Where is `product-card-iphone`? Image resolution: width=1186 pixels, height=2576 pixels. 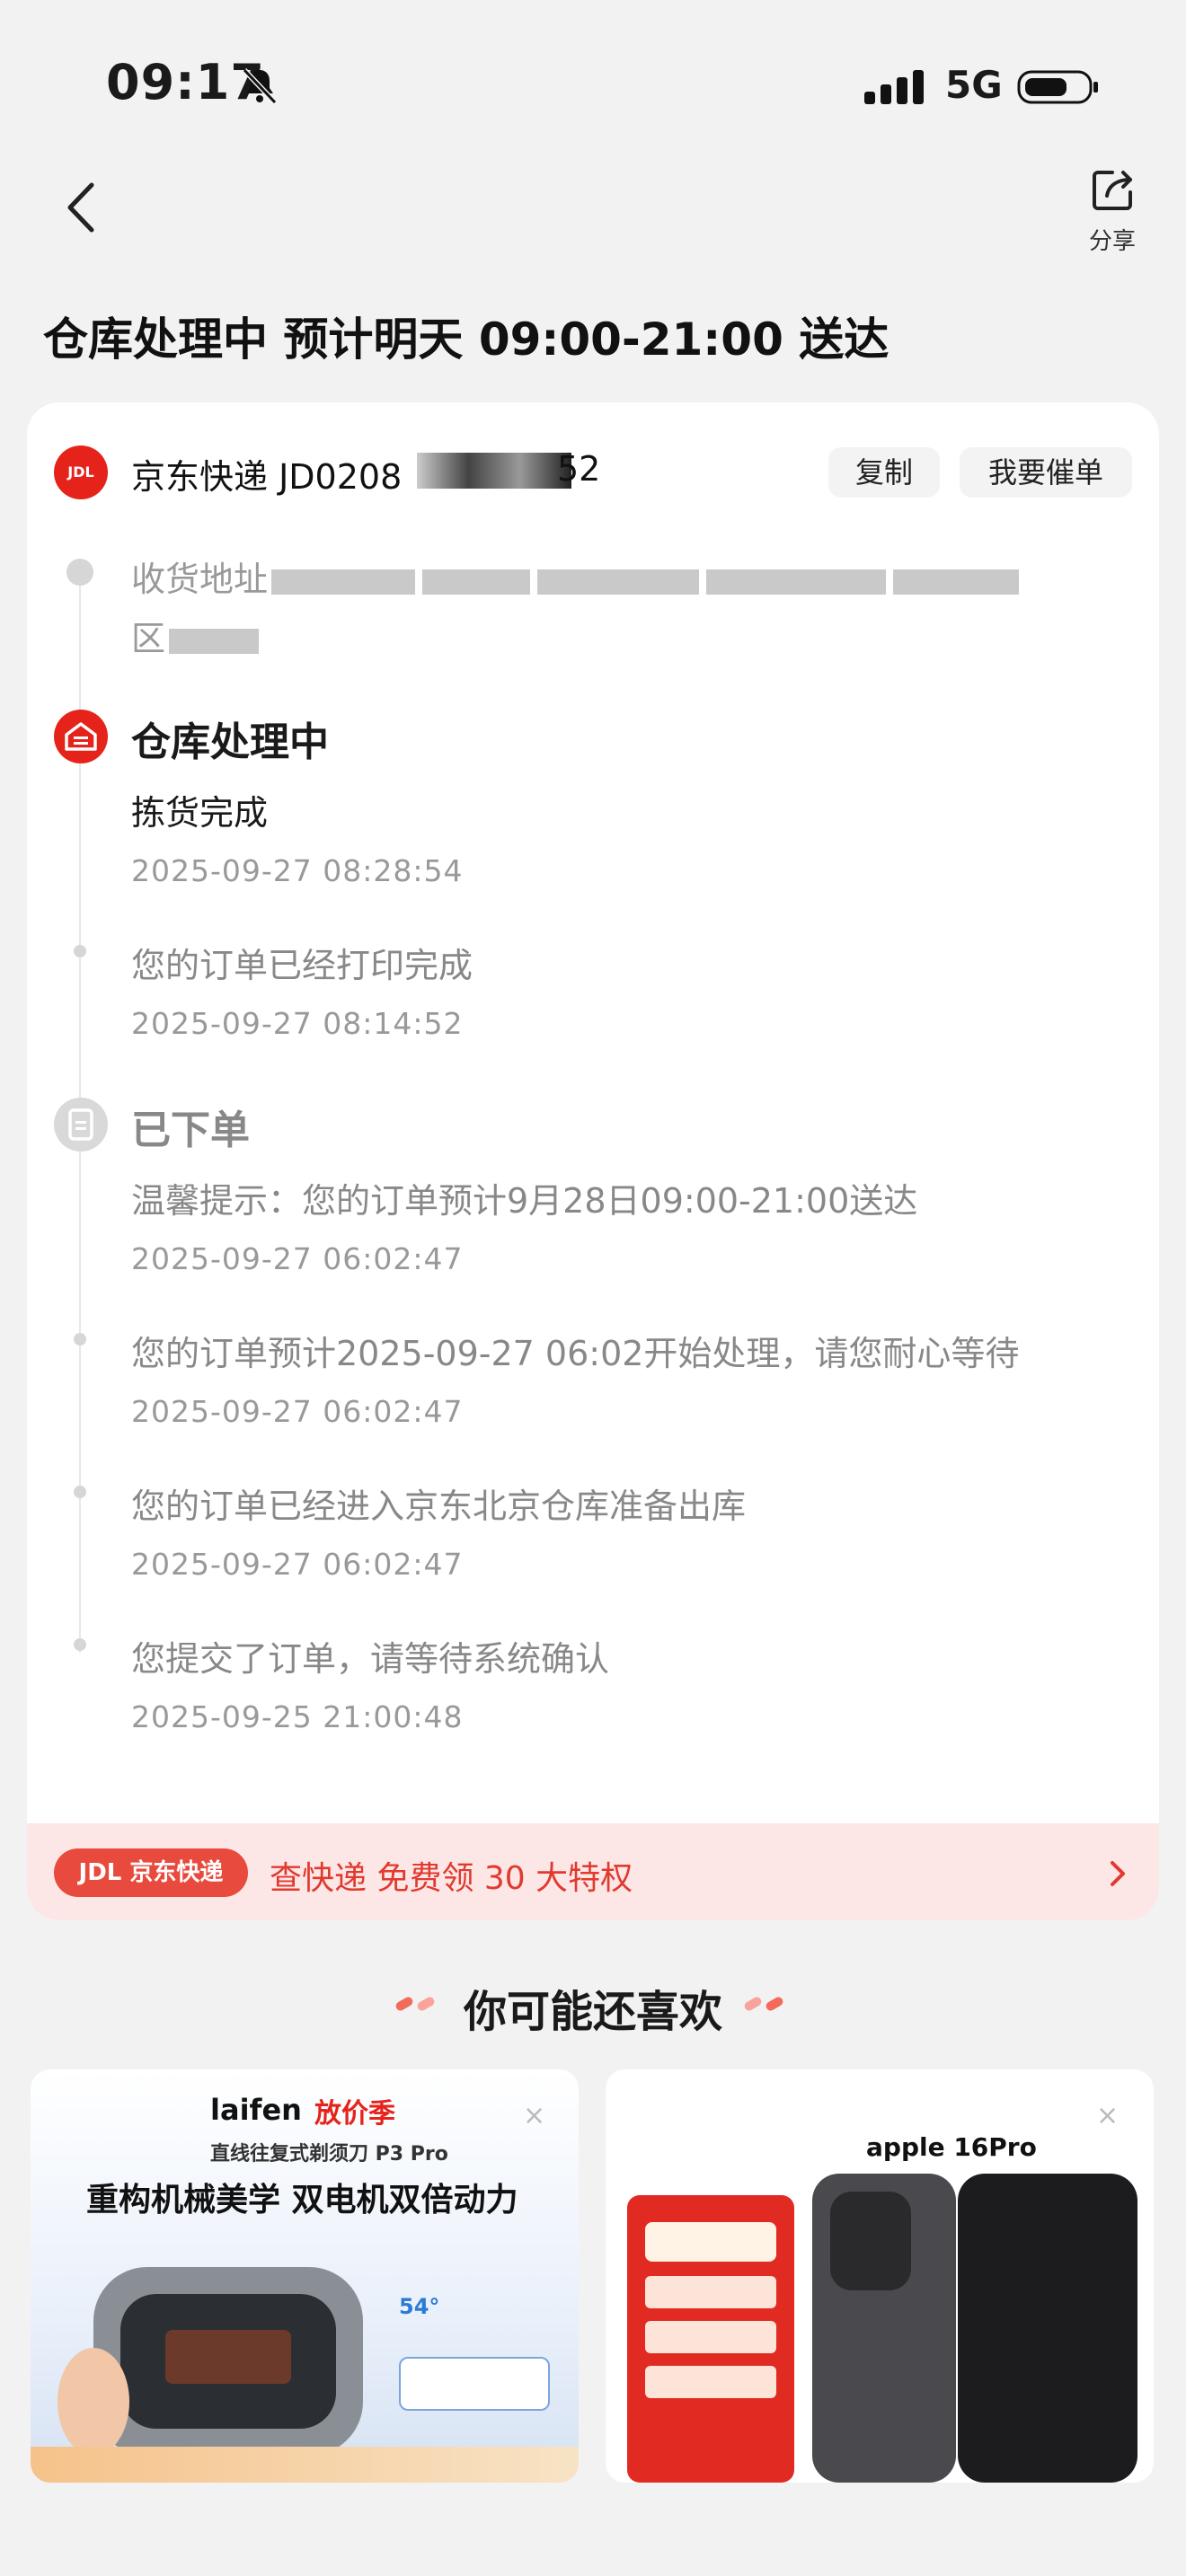
product-card-iphone is located at coordinates (880, 2276).